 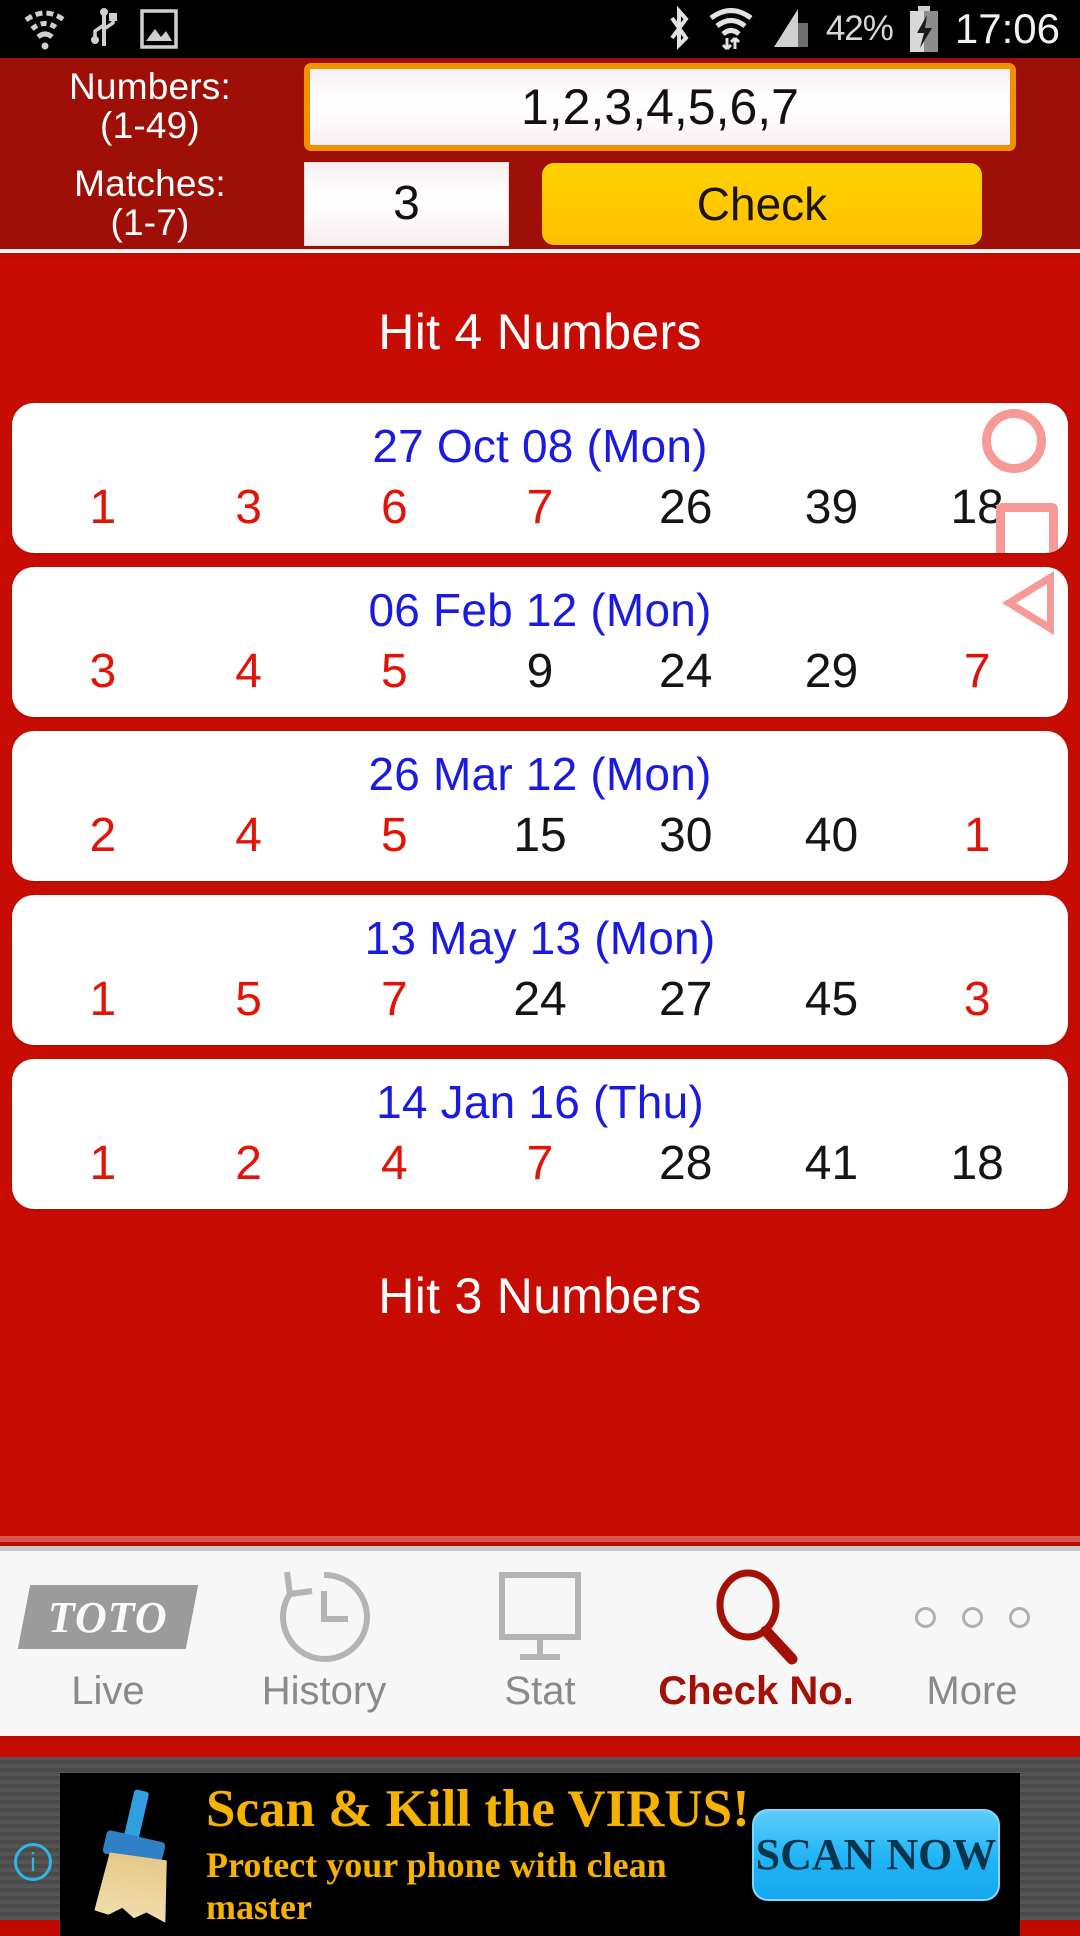 I want to click on draw-date: 14 Jan 16 (Thu), so click(x=540, y=1102).